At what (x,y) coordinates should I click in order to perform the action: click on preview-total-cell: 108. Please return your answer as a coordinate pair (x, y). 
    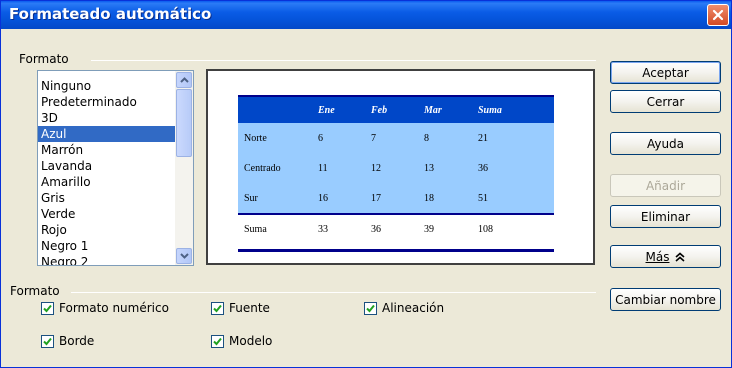
    Looking at the image, I should click on (485, 229).